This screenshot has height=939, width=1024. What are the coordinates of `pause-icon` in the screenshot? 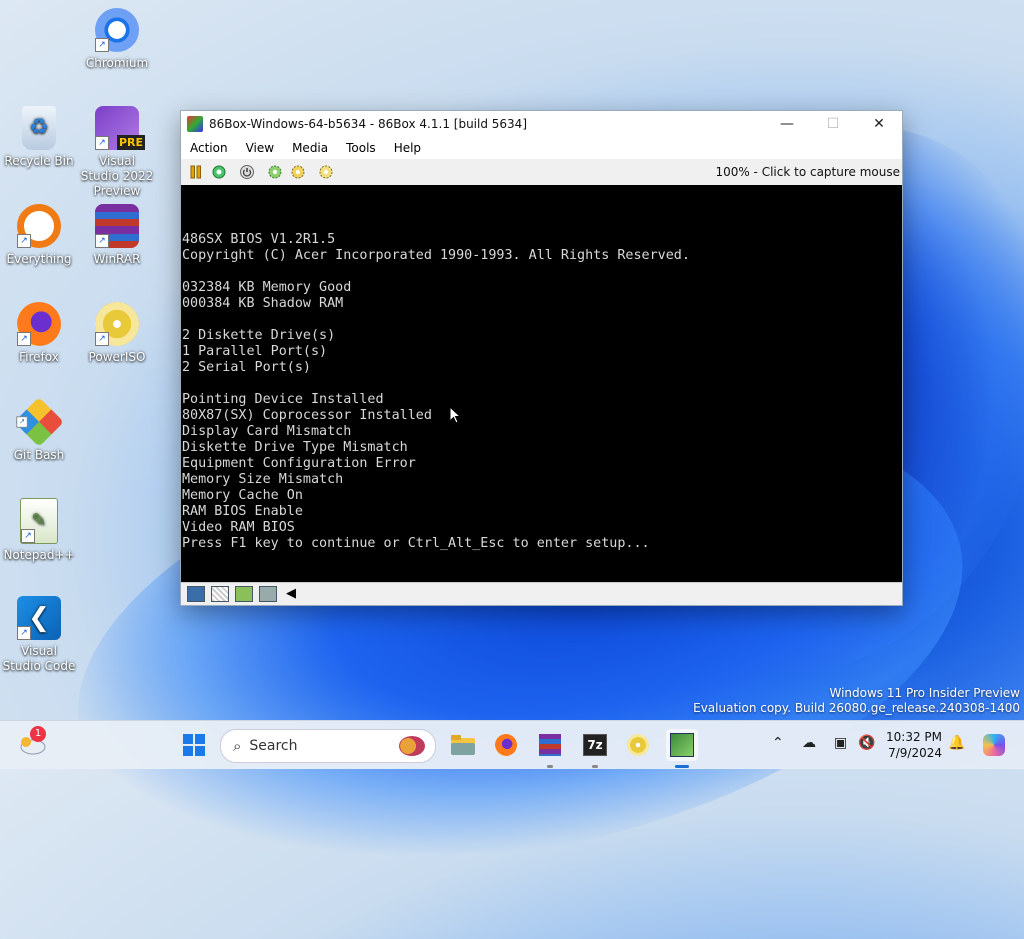 It's located at (196, 172).